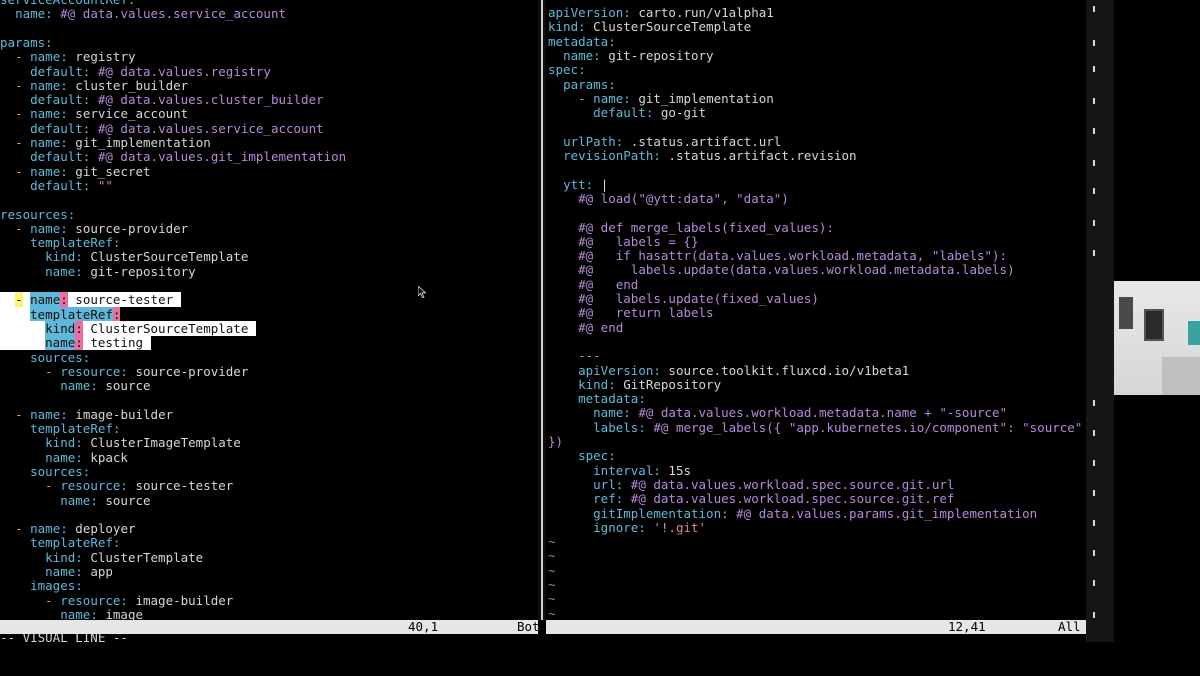 The image size is (1200, 676). What do you see at coordinates (680, 113) in the screenshot?
I see `code-token: go-git` at bounding box center [680, 113].